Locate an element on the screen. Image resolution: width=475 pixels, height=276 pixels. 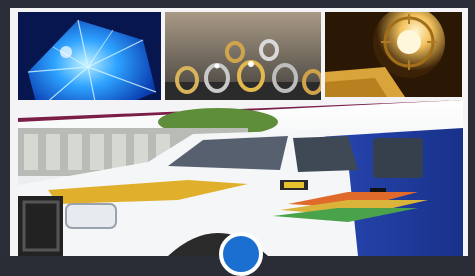
gold-rings-photo is located at coordinates (243, 59).